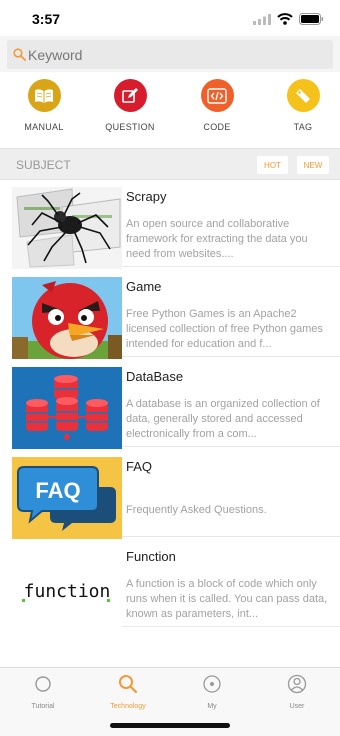 This screenshot has height=736, width=340. Describe the element at coordinates (67, 318) in the screenshot. I see `game-thumbnail` at that location.